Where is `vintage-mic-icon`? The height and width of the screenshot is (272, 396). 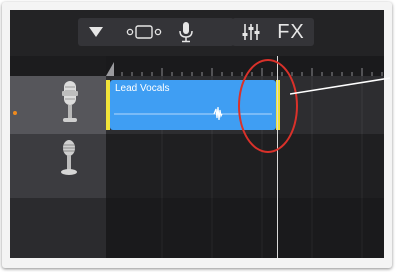
vintage-mic-icon is located at coordinates (69, 157).